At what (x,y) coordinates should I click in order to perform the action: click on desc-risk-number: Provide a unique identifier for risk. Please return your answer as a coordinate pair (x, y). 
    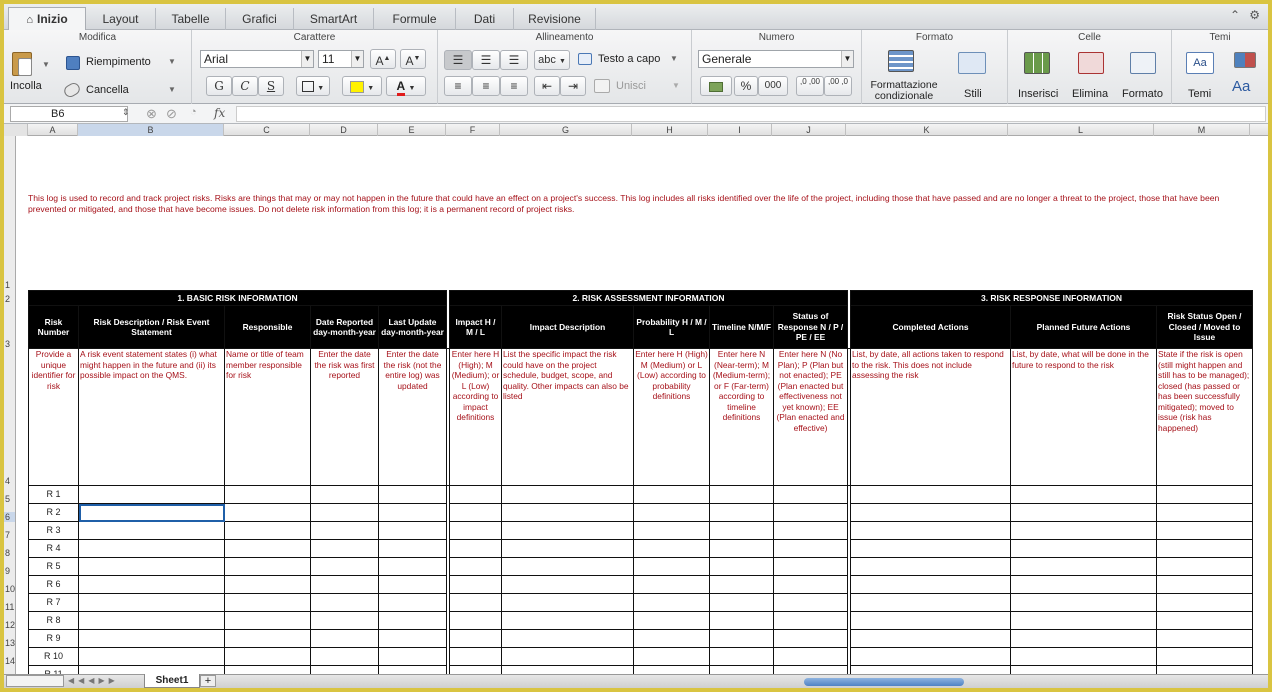
    Looking at the image, I should click on (53, 417).